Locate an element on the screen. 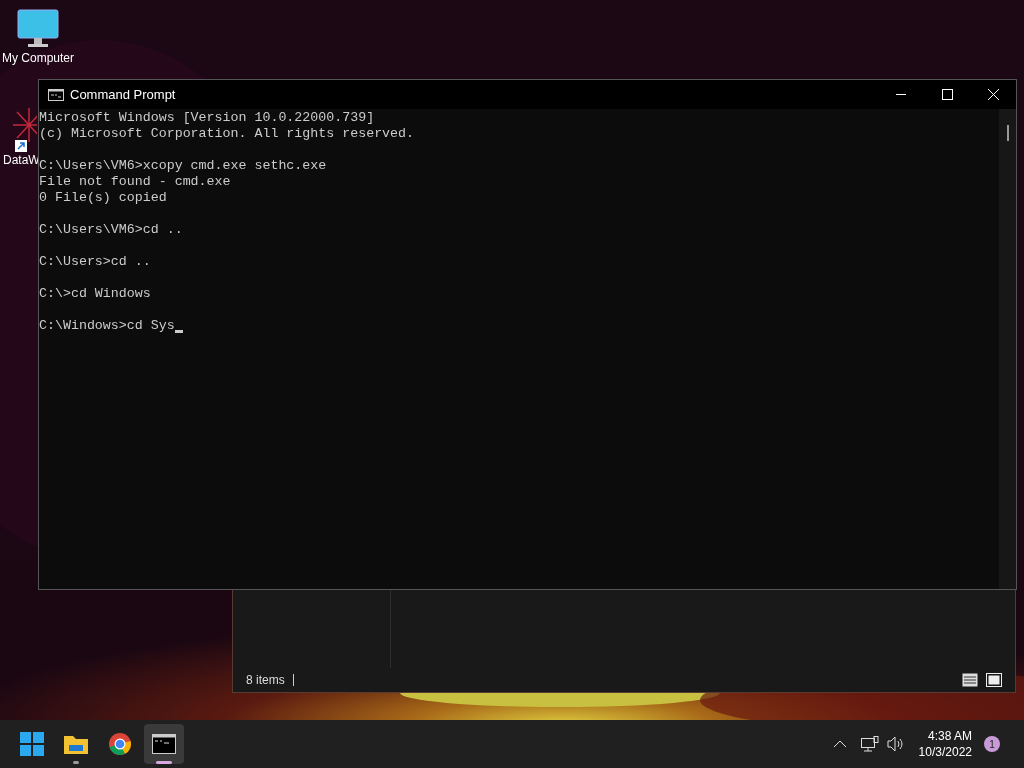 This screenshot has width=1024, height=768. console-app-icon is located at coordinates (56, 94).